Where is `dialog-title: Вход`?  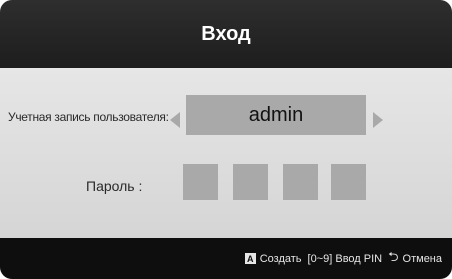 dialog-title: Вход is located at coordinates (226, 33).